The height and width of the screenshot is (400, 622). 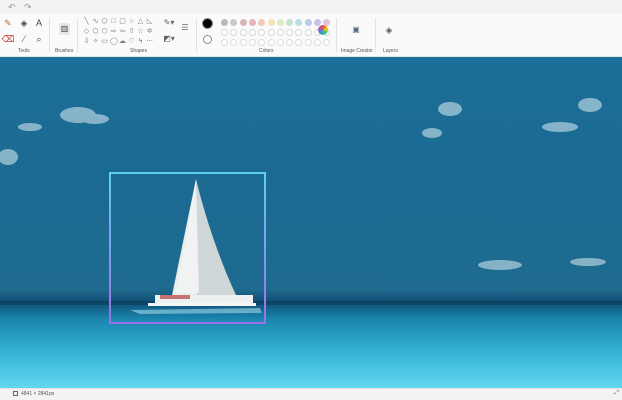 What do you see at coordinates (149, 21) in the screenshot?
I see `right-triangle-shape-icon: ◺` at bounding box center [149, 21].